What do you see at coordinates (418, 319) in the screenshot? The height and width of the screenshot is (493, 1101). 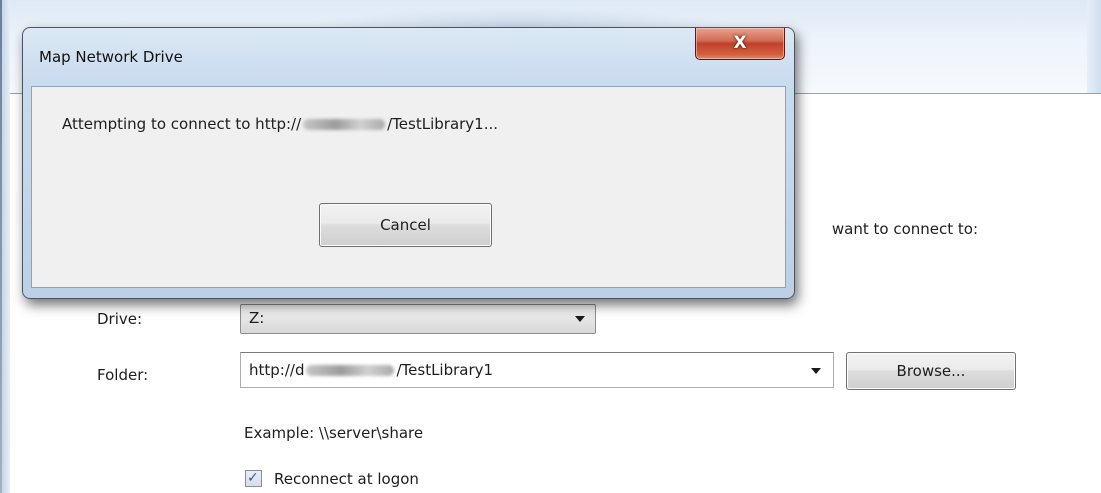 I see `drive-select: Z:` at bounding box center [418, 319].